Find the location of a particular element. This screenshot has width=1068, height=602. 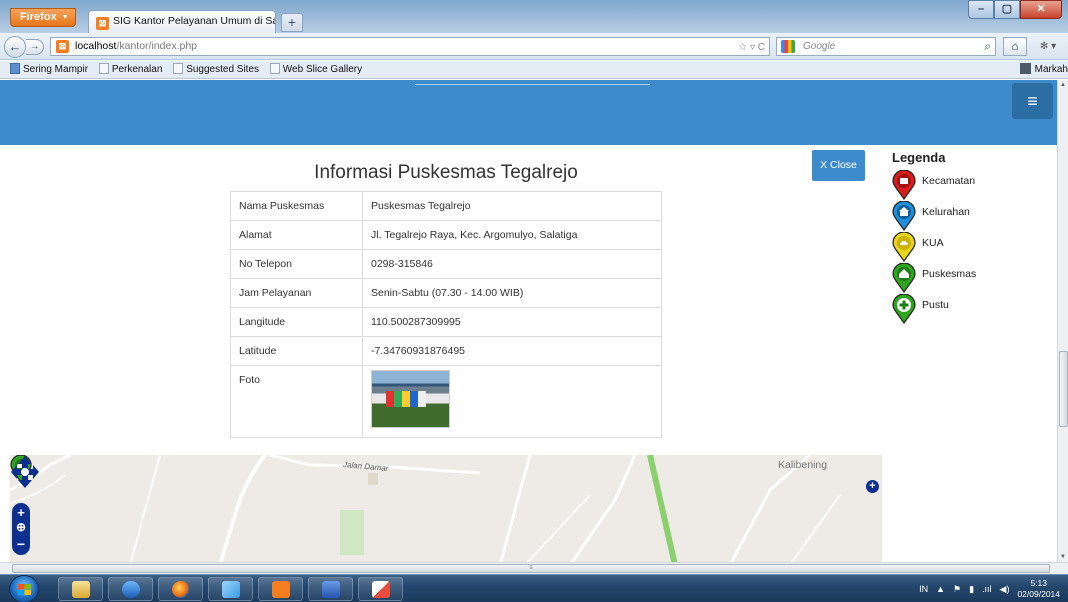

bookmark-label: Web Slice Gallery is located at coordinates (322, 69).